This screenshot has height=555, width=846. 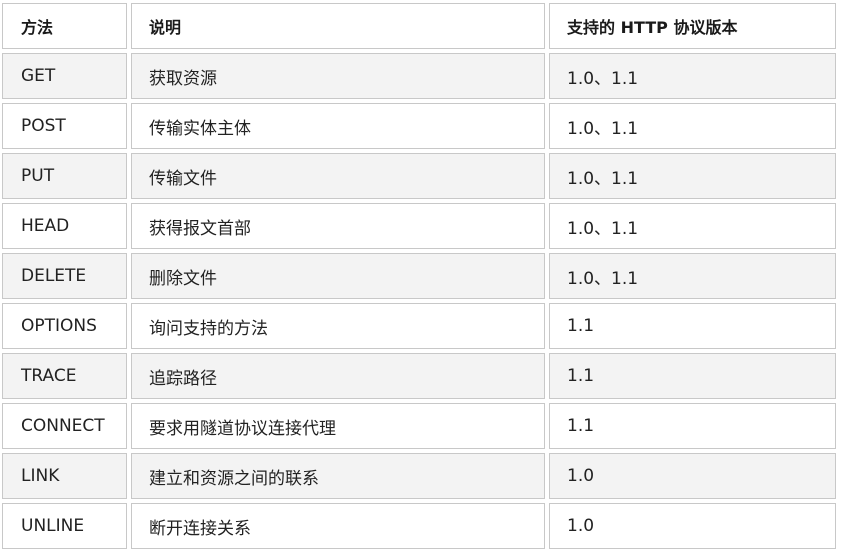 I want to click on header-description: 说明, so click(x=338, y=26).